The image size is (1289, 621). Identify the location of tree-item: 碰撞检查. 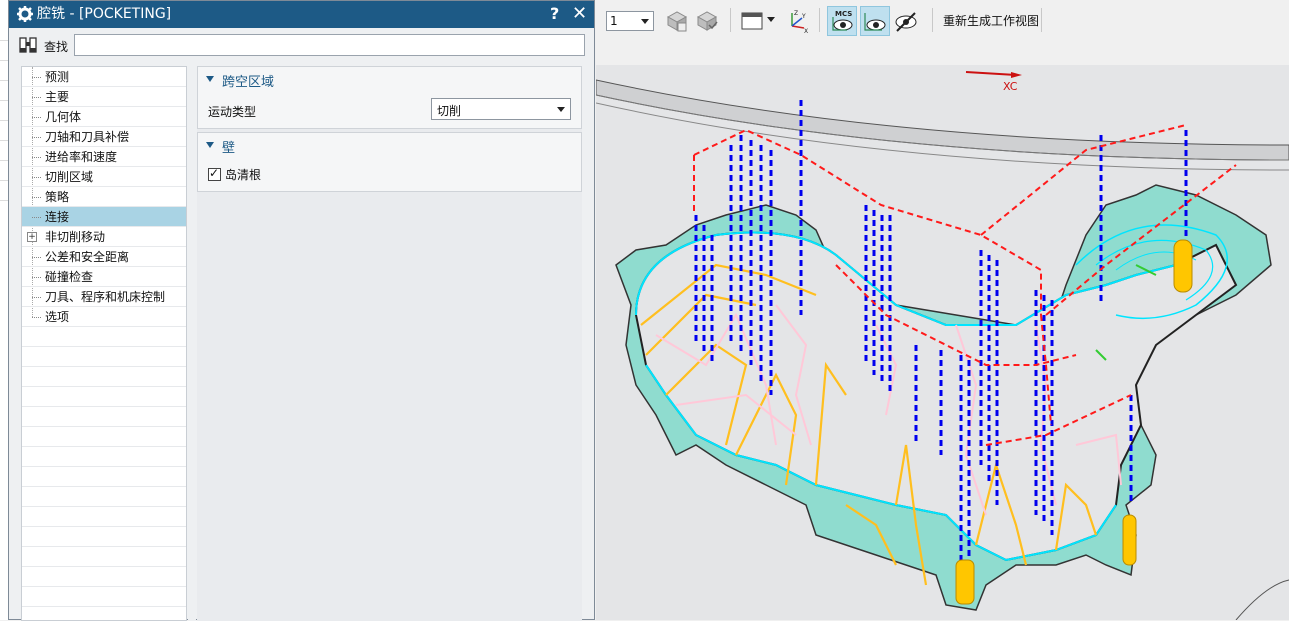
(104, 277).